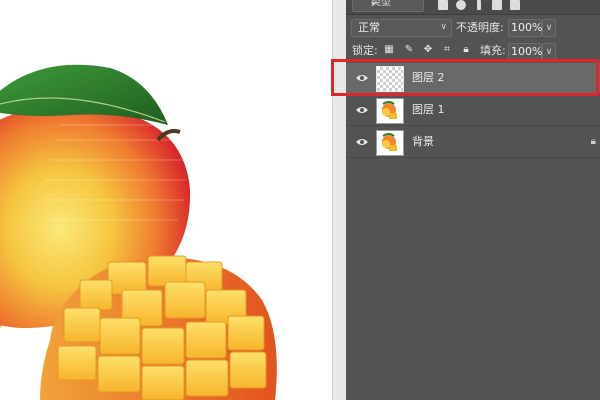 The width and height of the screenshot is (600, 400). Describe the element at coordinates (447, 50) in the screenshot. I see `lock-artboard-icon: ⌗` at that location.